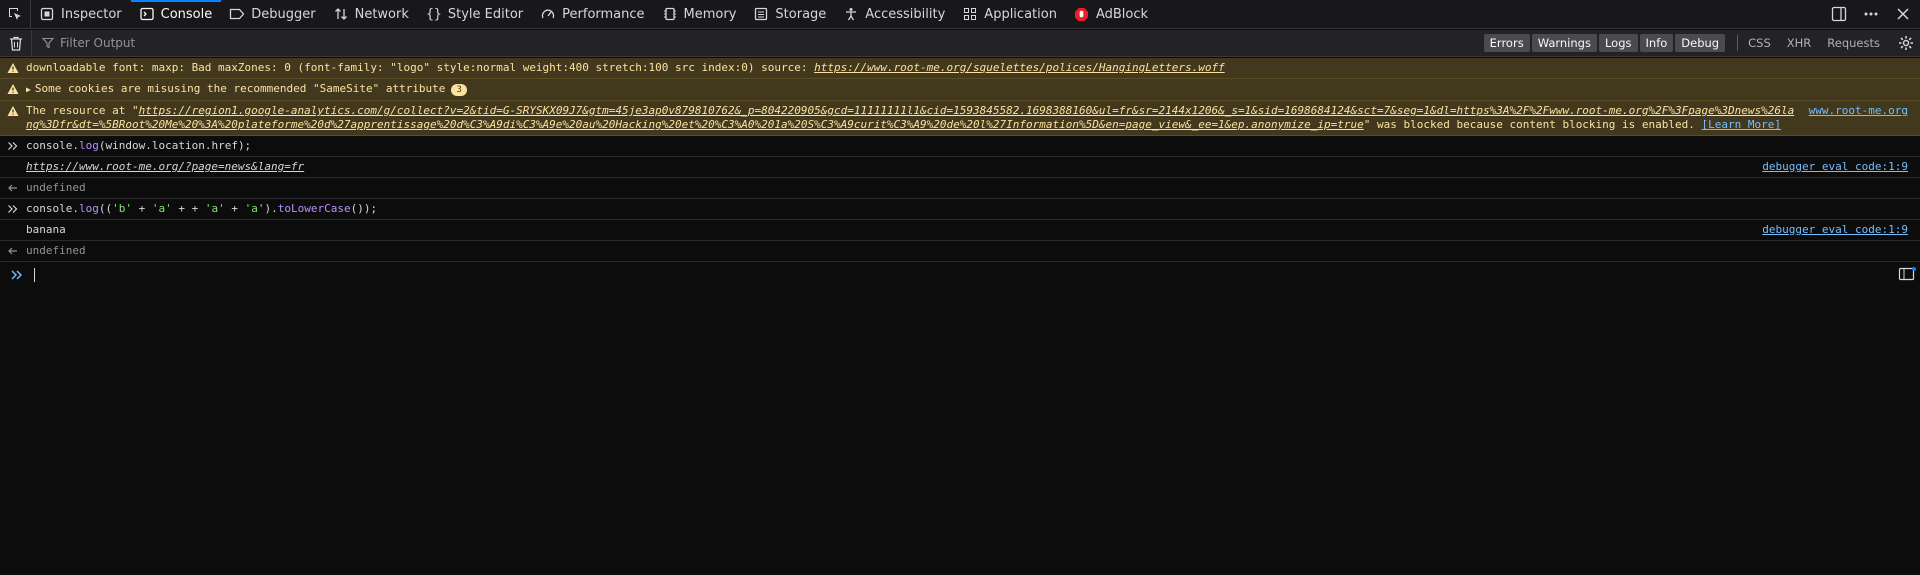 The height and width of the screenshot is (575, 1920). Describe the element at coordinates (28, 89) in the screenshot. I see `expand-arrow-icon: ▶` at that location.